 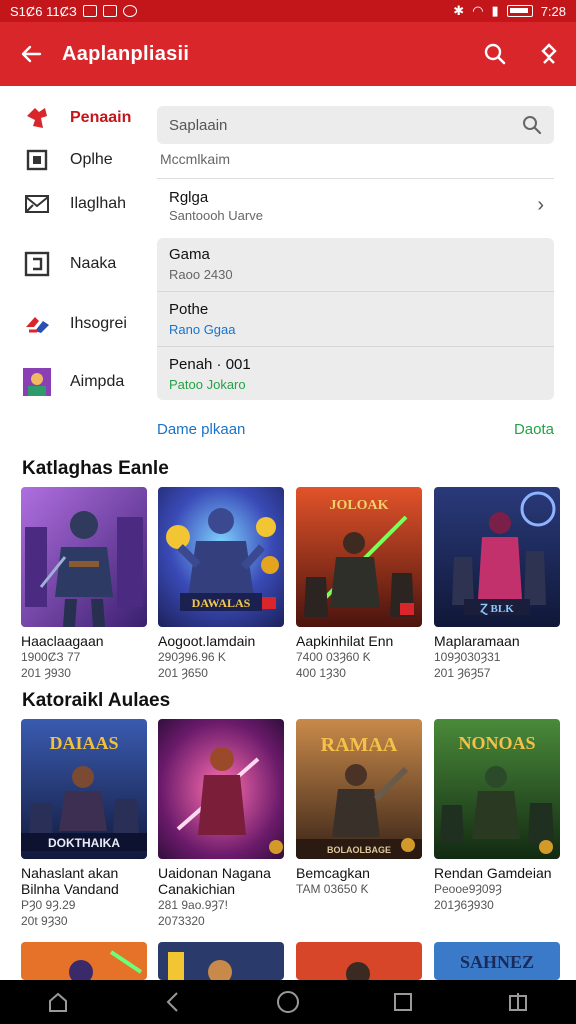 What do you see at coordinates (355, 207) in the screenshot?
I see `list-row-first: Rglga Santoooh Uarve ›` at bounding box center [355, 207].